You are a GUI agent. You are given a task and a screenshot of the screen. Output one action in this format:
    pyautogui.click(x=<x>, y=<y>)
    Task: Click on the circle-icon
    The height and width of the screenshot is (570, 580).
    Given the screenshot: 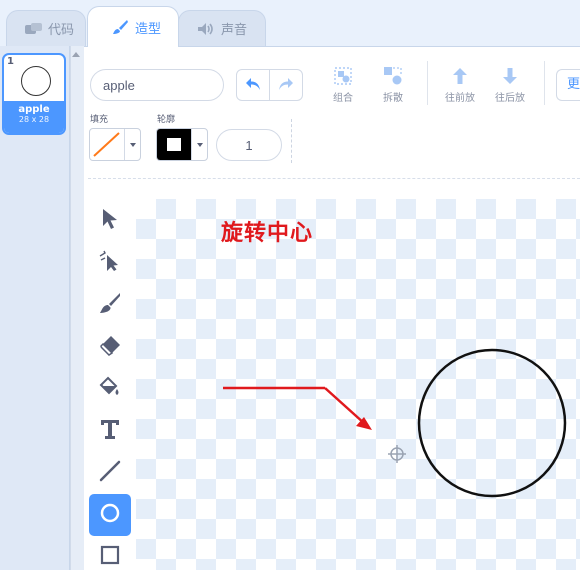 What is the action you would take?
    pyautogui.click(x=110, y=515)
    